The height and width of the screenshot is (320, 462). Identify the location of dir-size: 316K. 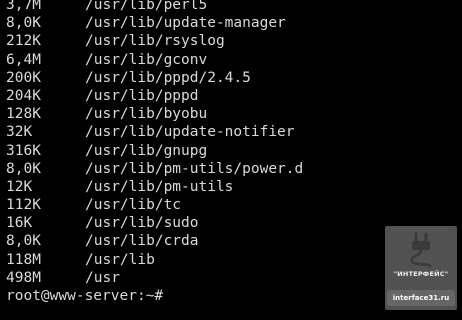
(23, 150).